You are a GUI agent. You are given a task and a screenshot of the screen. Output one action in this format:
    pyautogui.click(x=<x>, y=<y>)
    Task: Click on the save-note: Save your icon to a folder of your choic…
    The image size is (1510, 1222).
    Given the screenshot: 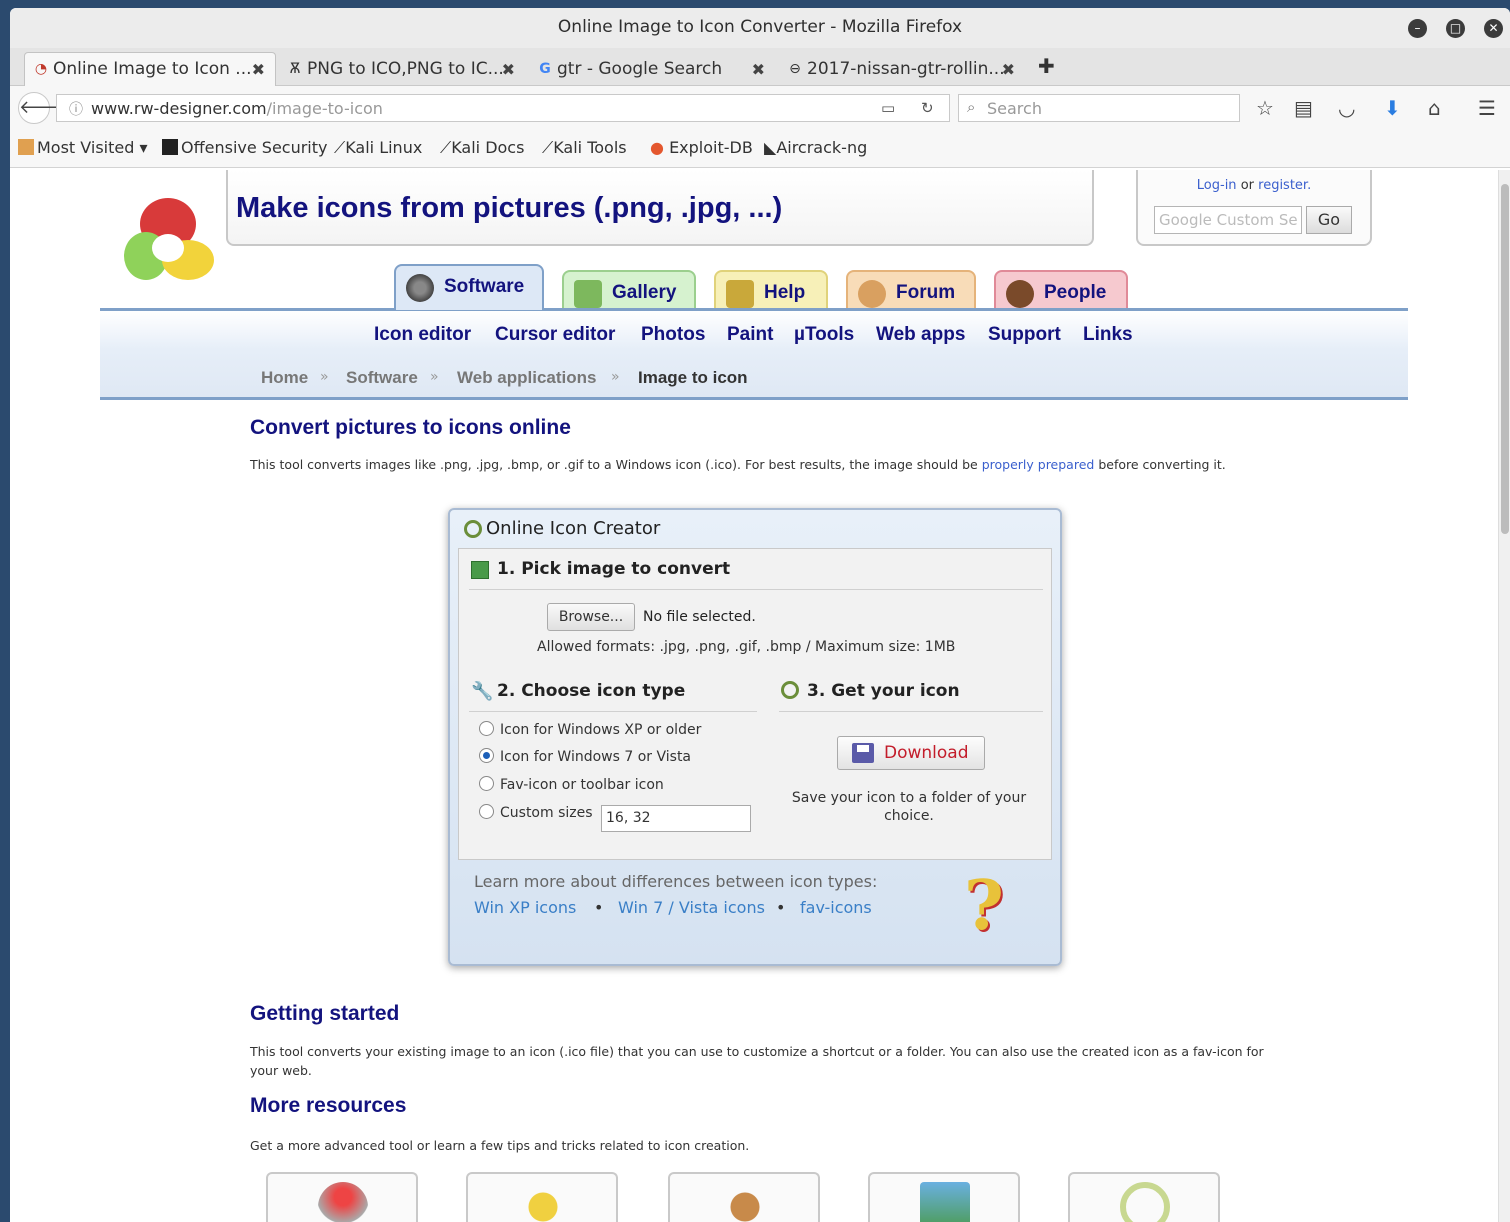 What is the action you would take?
    pyautogui.click(x=909, y=807)
    